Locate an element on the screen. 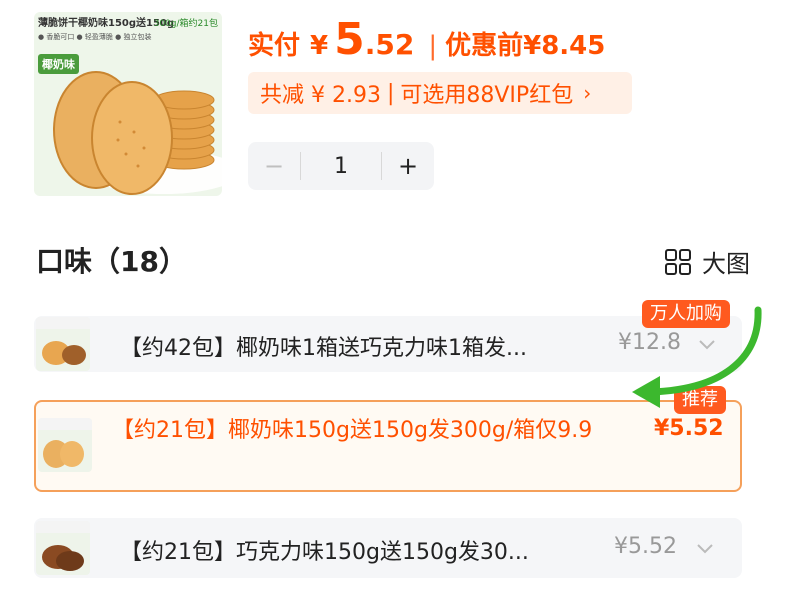  flavor-option-price: ¥12.8 is located at coordinates (649, 342).